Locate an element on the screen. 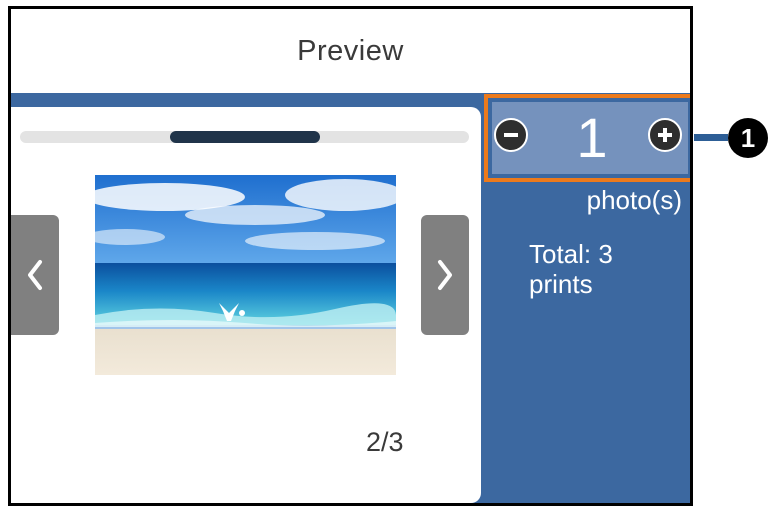 This screenshot has width=779, height=515. callout-connector is located at coordinates (711, 137).